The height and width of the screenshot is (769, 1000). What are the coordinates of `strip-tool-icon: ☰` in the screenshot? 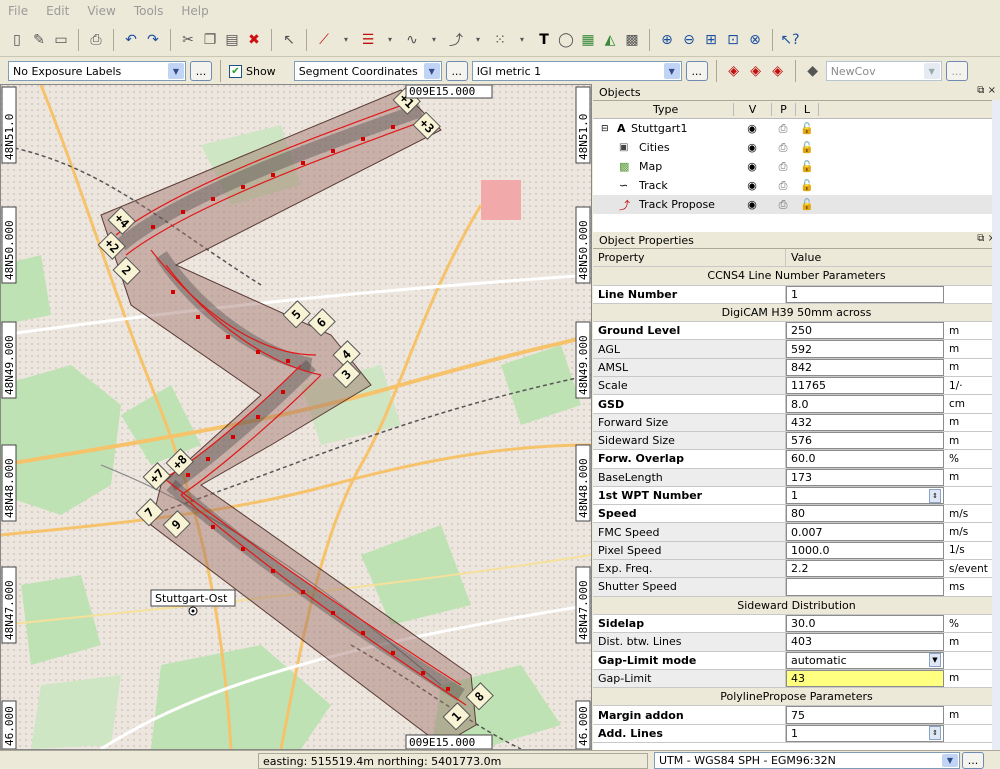 It's located at (368, 40).